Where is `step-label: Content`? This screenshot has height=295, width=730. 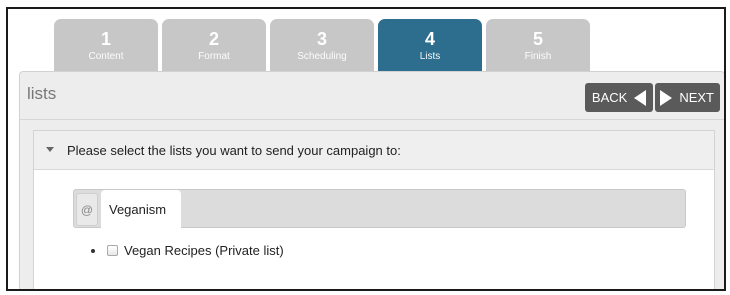
step-label: Content is located at coordinates (106, 56).